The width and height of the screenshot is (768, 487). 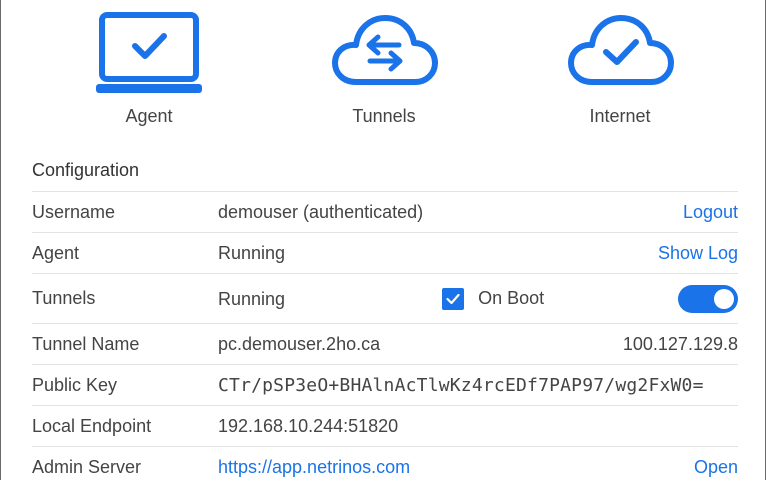 What do you see at coordinates (125, 344) in the screenshot?
I see `tunnel-name-label: Tunnel Name` at bounding box center [125, 344].